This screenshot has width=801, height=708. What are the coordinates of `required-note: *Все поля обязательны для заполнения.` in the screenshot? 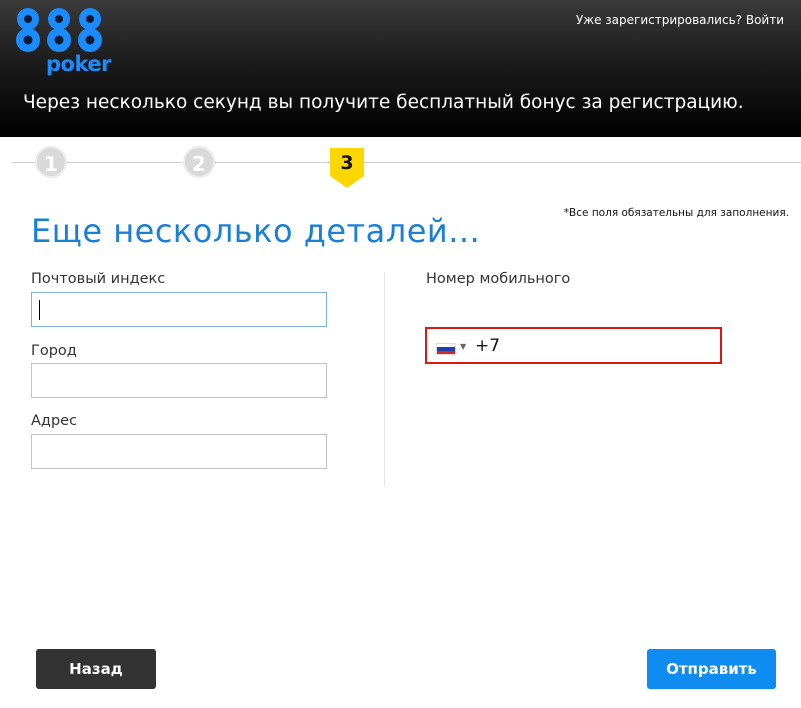 It's located at (676, 213).